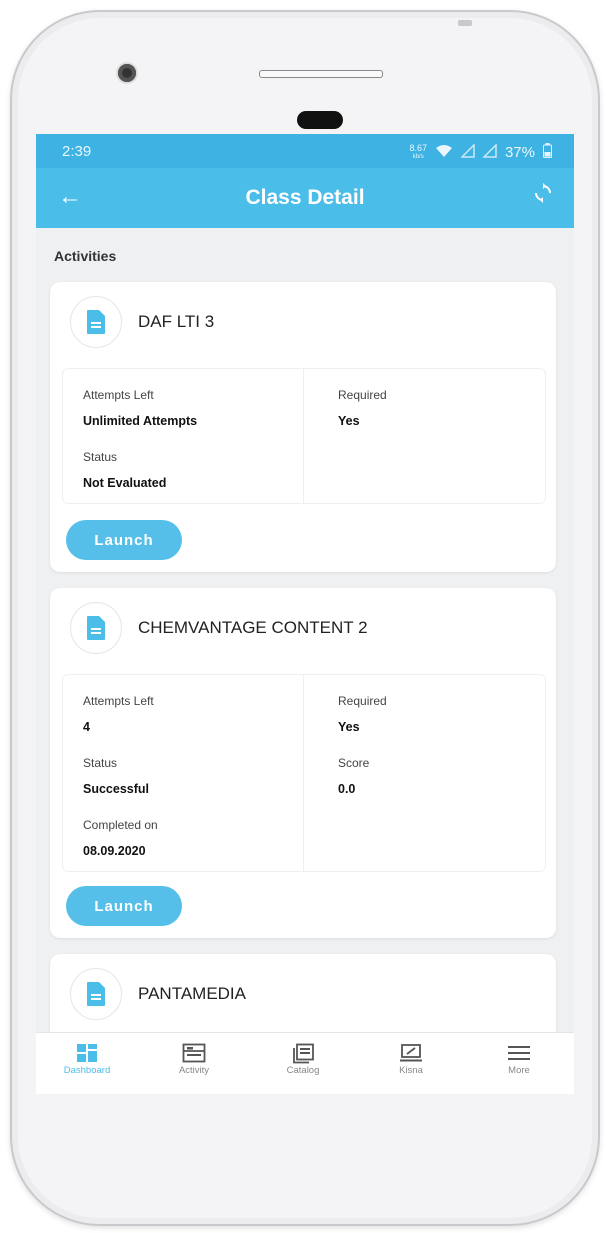 Image resolution: width=606 pixels, height=1233 pixels. I want to click on network-speed: 8.67 kb/s, so click(418, 152).